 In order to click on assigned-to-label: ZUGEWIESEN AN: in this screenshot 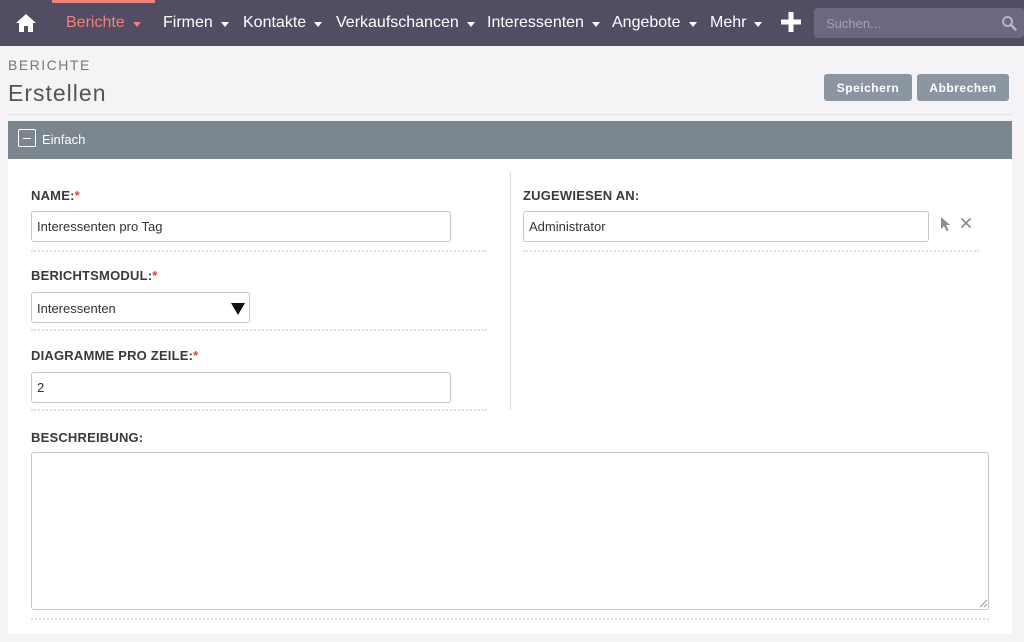, I will do `click(581, 195)`.